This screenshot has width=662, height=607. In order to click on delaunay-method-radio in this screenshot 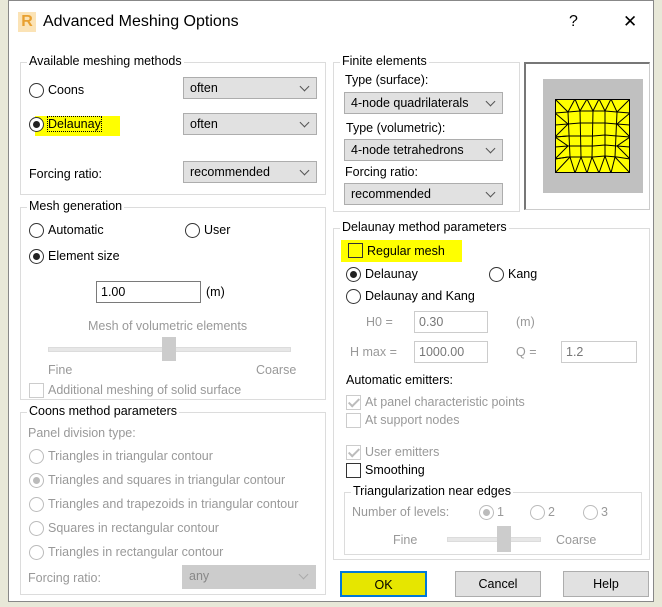, I will do `click(353, 274)`.